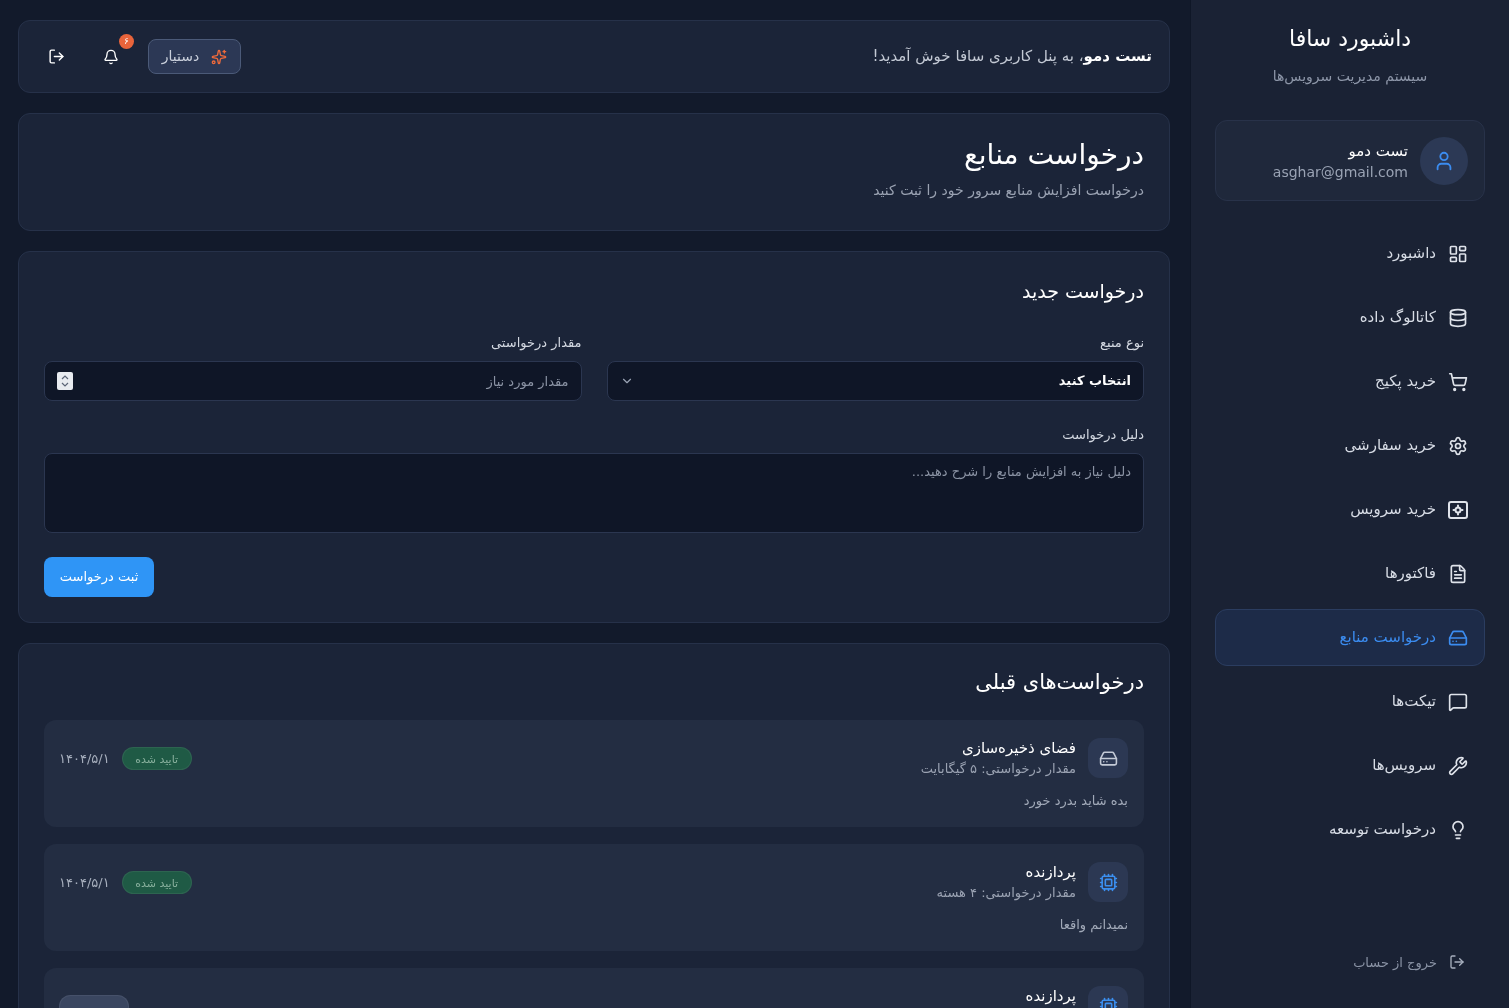  Describe the element at coordinates (1350, 381) in the screenshot. I see `sidebar-nav-item: خرید پکیج` at that location.